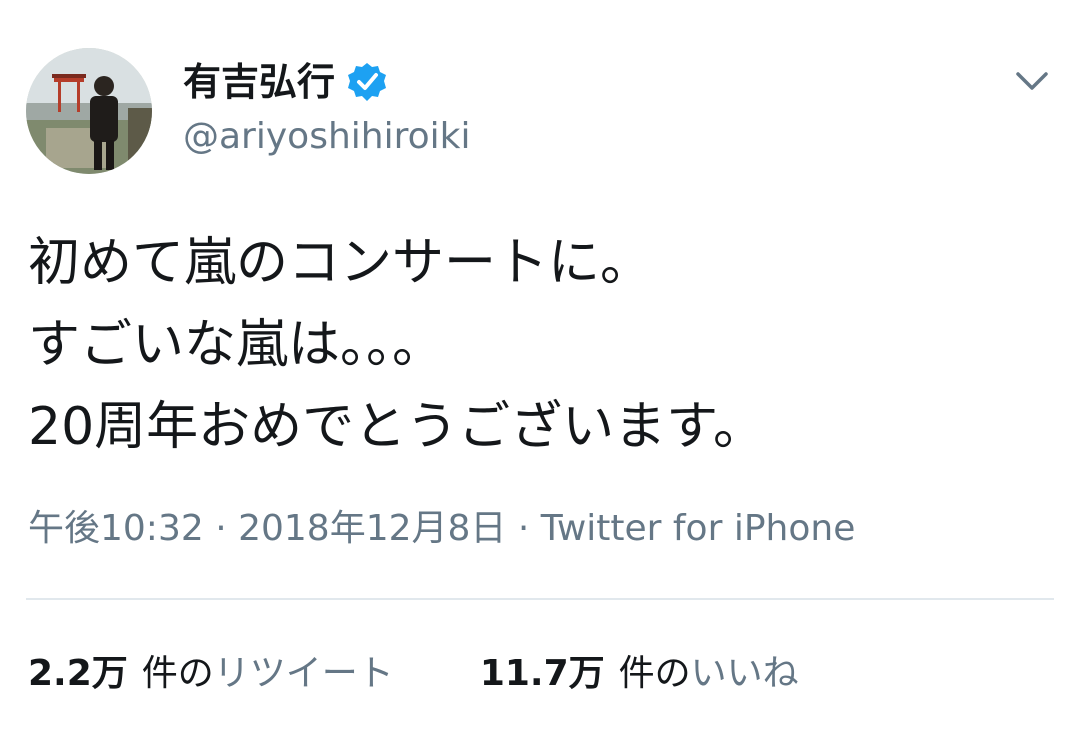 The height and width of the screenshot is (744, 1080). What do you see at coordinates (744, 673) in the screenshot?
I see `like-label: いいね` at bounding box center [744, 673].